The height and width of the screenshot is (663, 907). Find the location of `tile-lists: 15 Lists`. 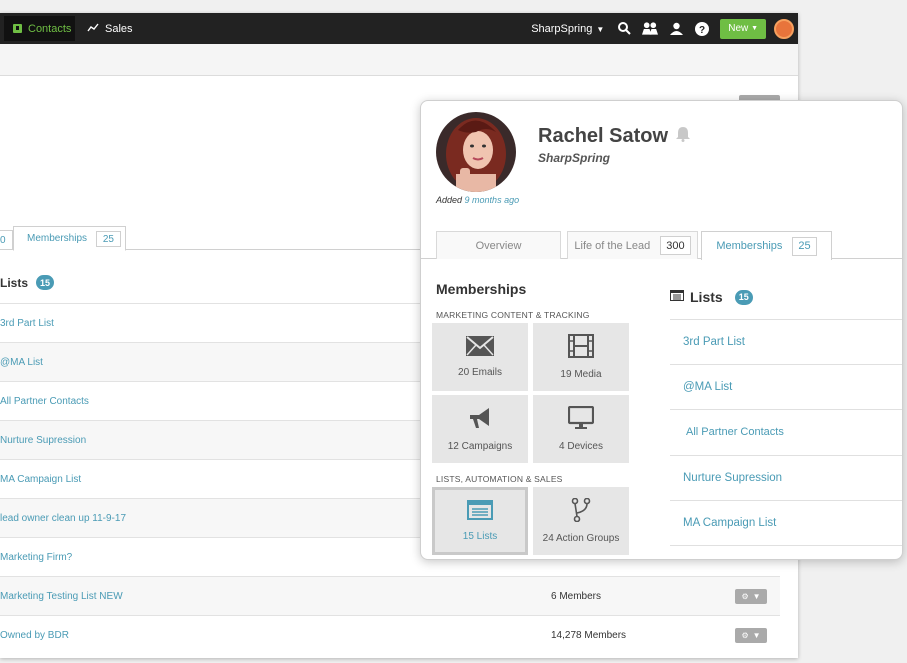

tile-lists: 15 Lists is located at coordinates (480, 521).